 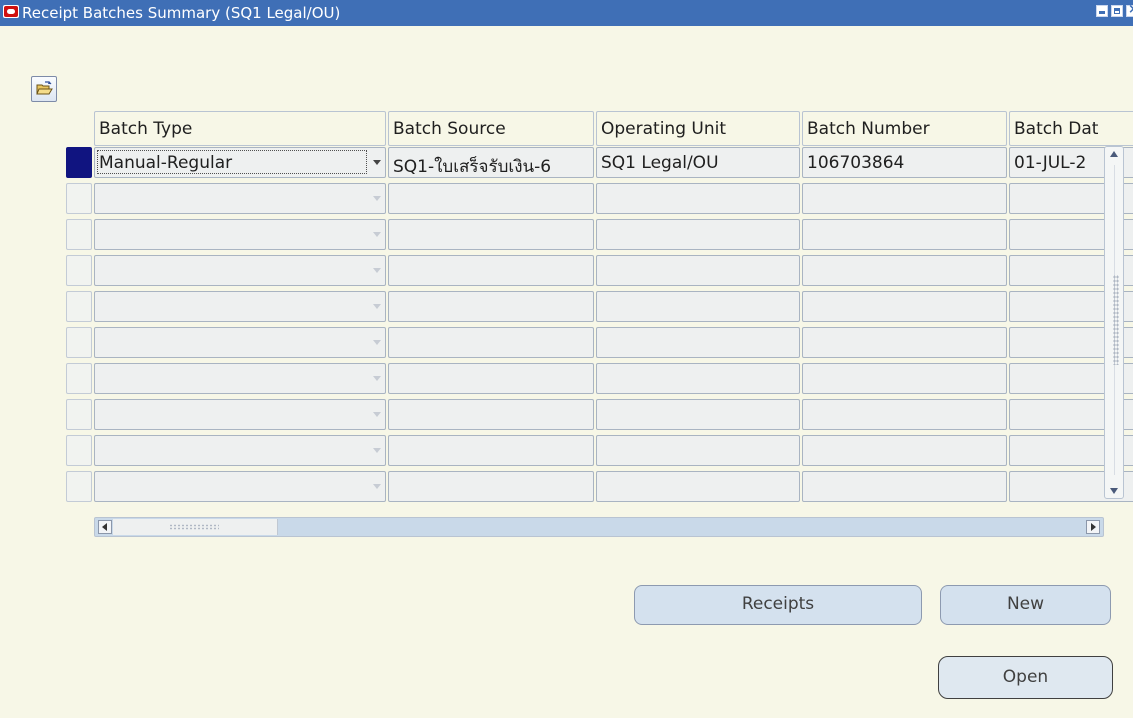 What do you see at coordinates (1117, 11) in the screenshot?
I see `maximize-icon` at bounding box center [1117, 11].